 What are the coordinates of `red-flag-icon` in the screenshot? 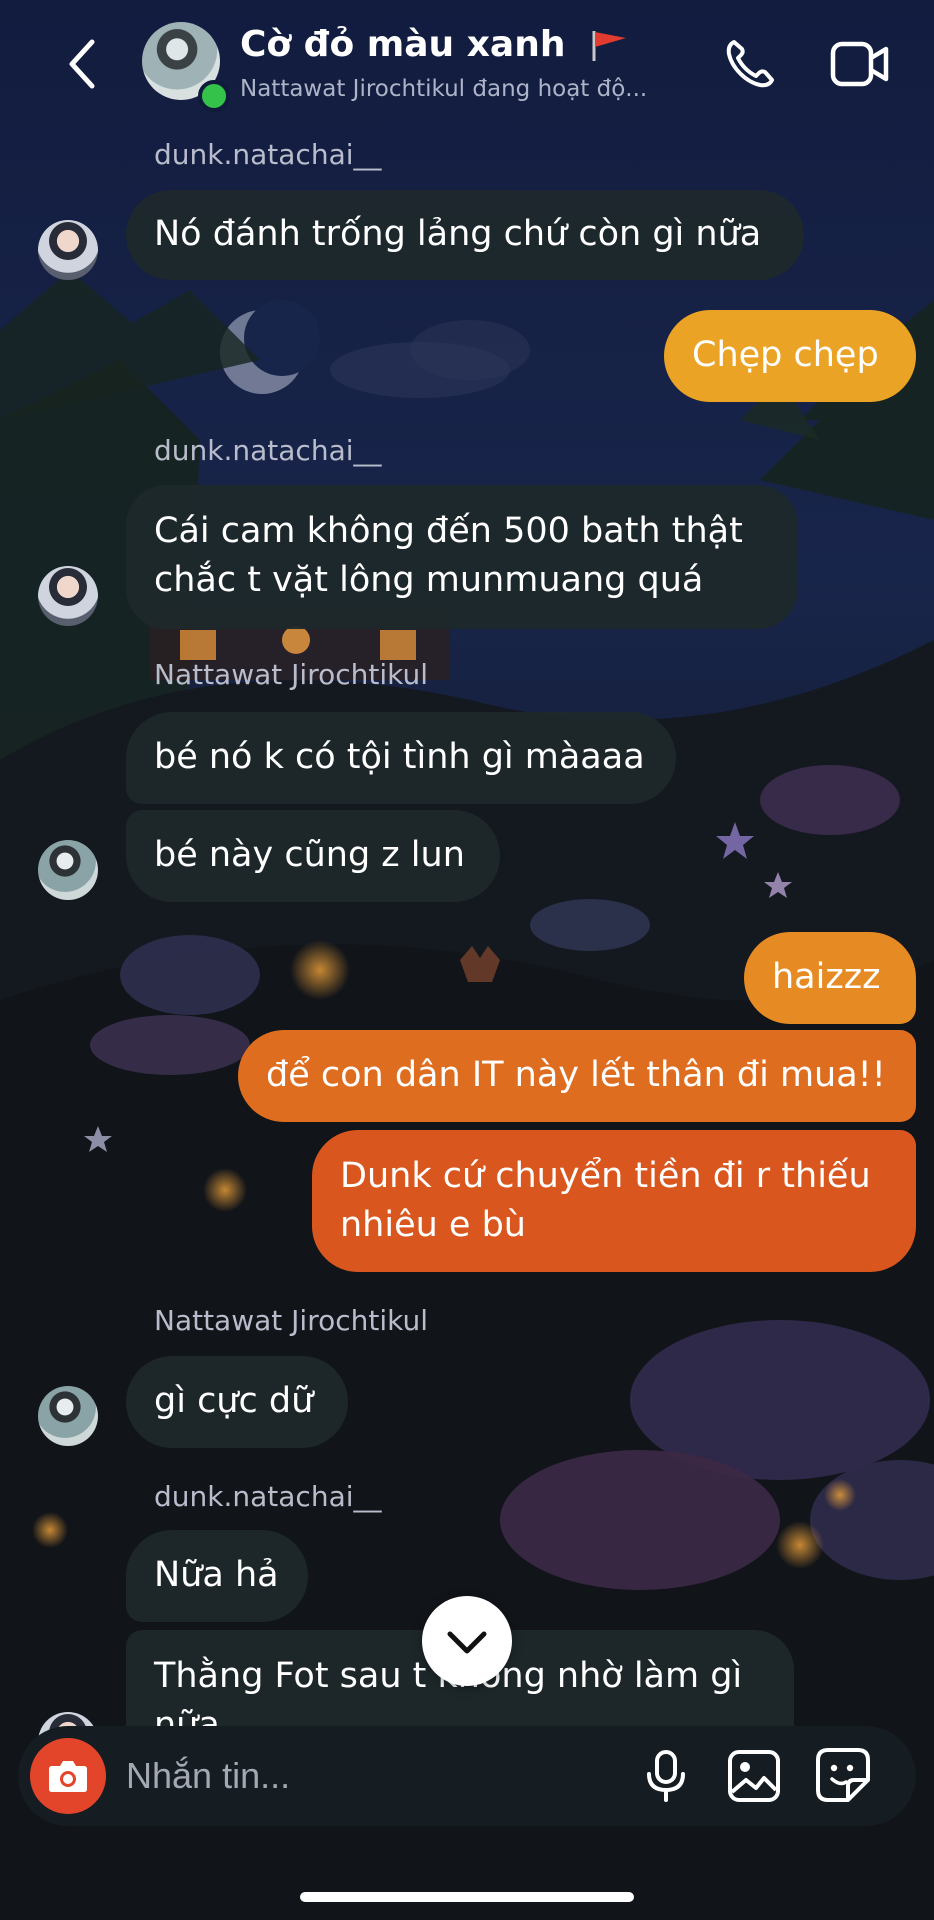 It's located at (609, 46).